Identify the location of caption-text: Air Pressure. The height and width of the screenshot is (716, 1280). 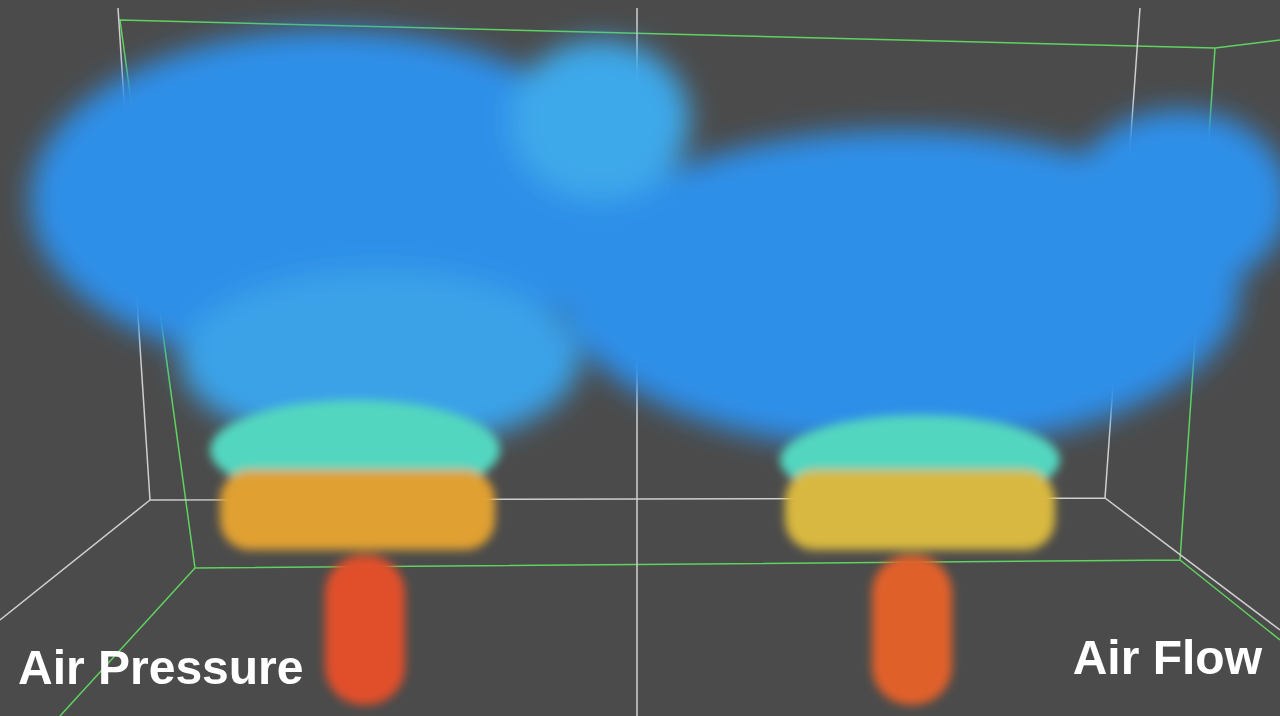
(161, 668).